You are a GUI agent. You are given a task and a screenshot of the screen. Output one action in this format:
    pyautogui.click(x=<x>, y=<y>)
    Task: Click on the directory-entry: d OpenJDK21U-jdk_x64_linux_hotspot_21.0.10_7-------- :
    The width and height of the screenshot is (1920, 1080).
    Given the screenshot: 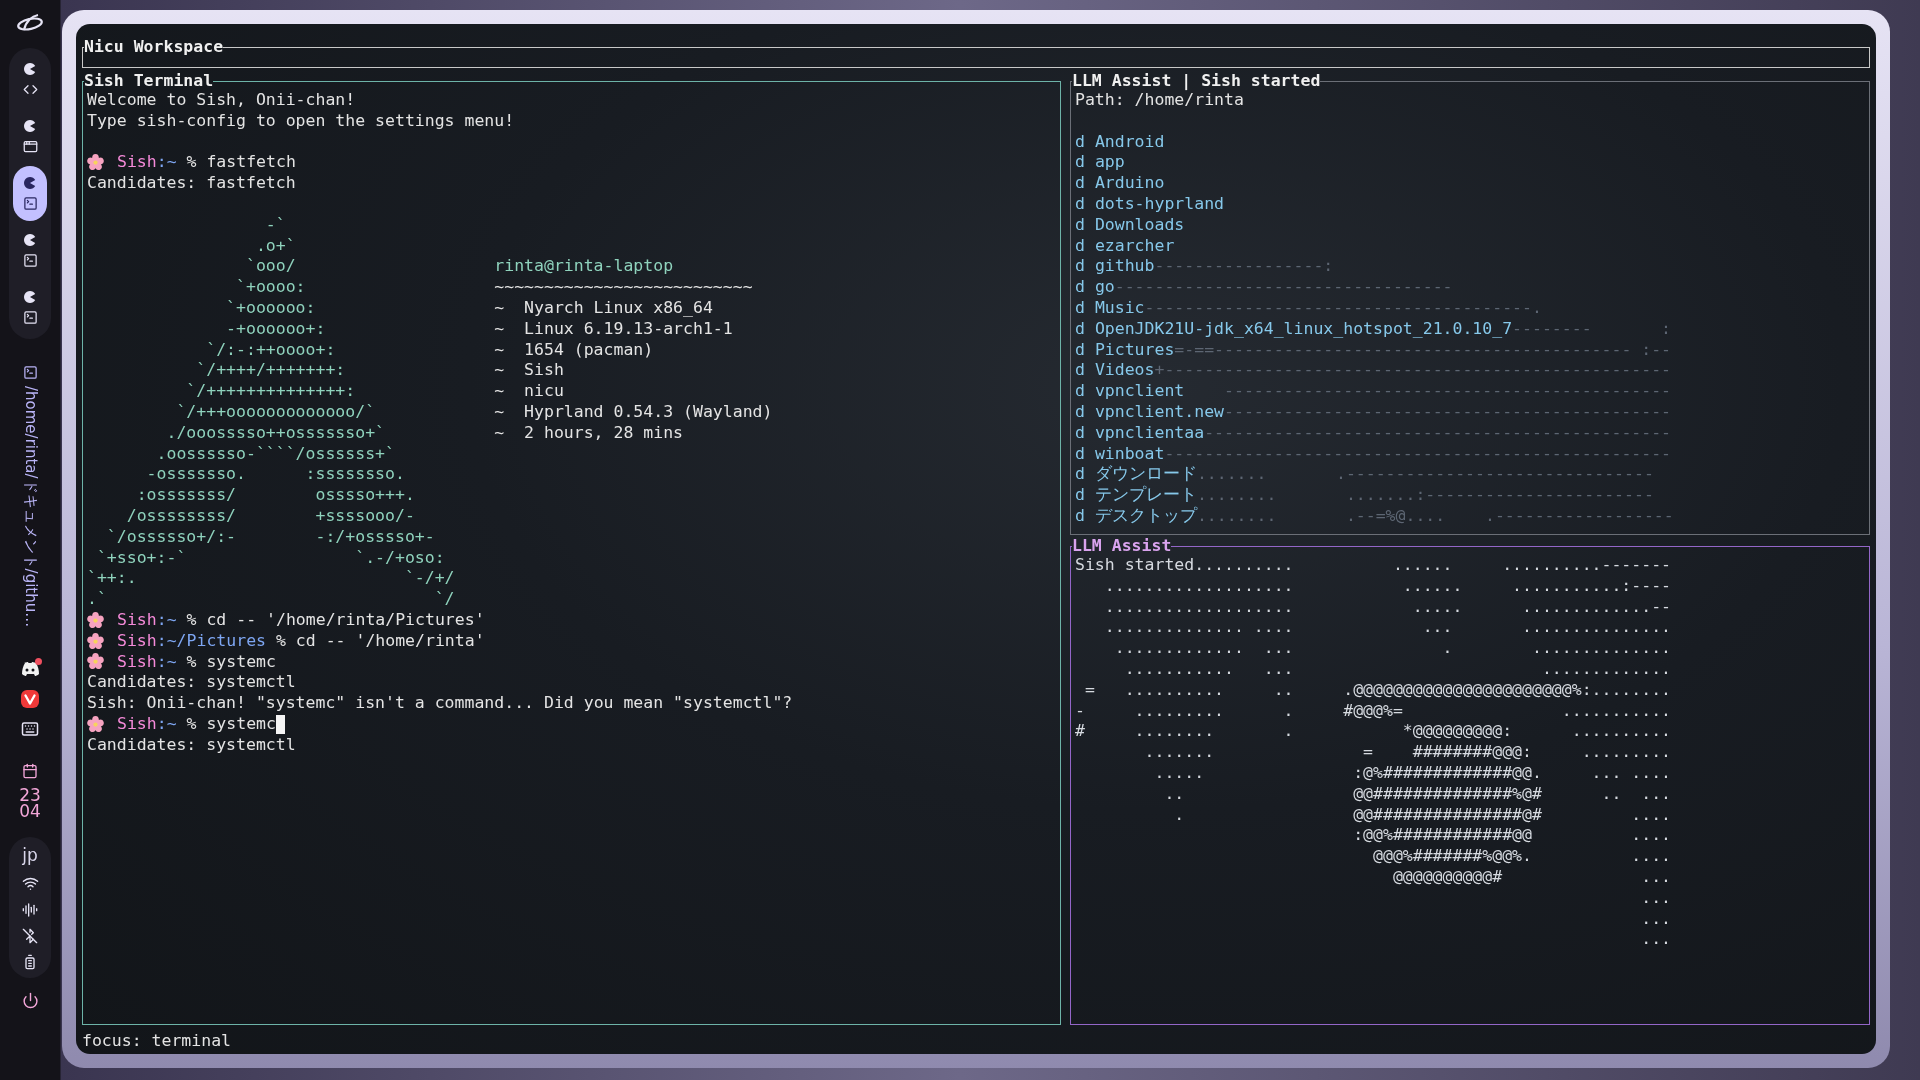 What is the action you would take?
    pyautogui.click(x=1374, y=329)
    